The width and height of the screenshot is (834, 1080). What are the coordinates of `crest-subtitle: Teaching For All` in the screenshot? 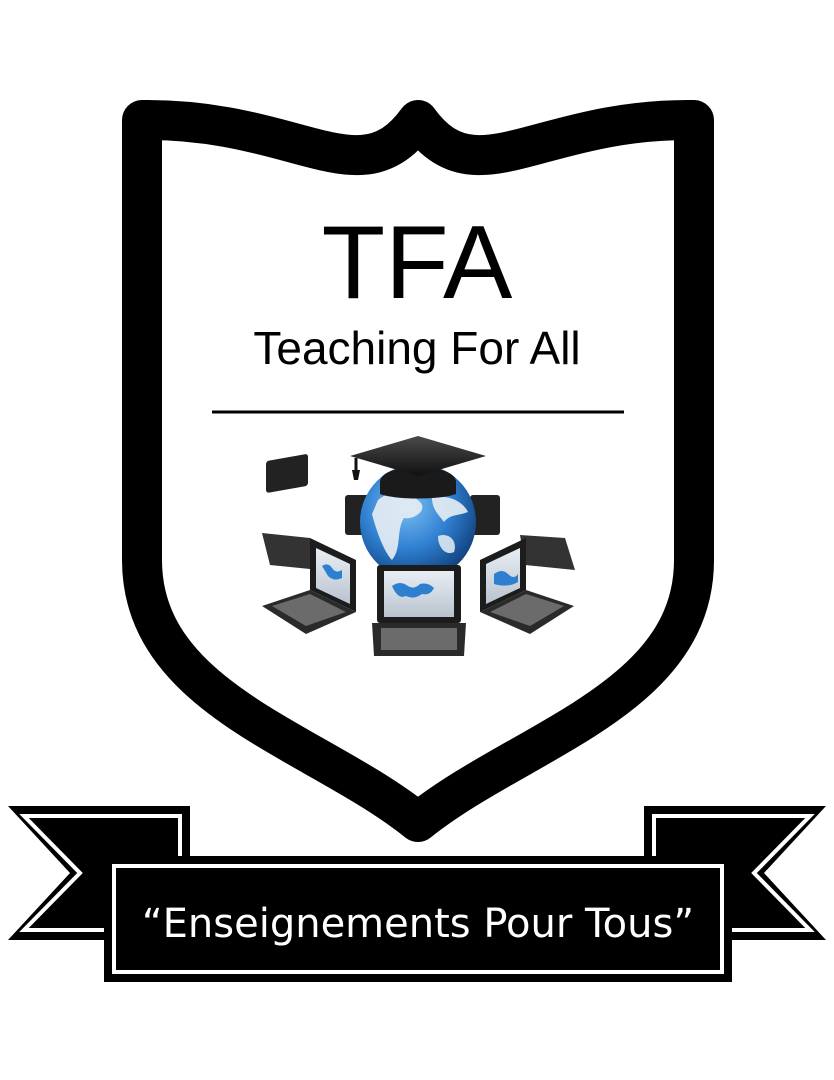 It's located at (416, 348).